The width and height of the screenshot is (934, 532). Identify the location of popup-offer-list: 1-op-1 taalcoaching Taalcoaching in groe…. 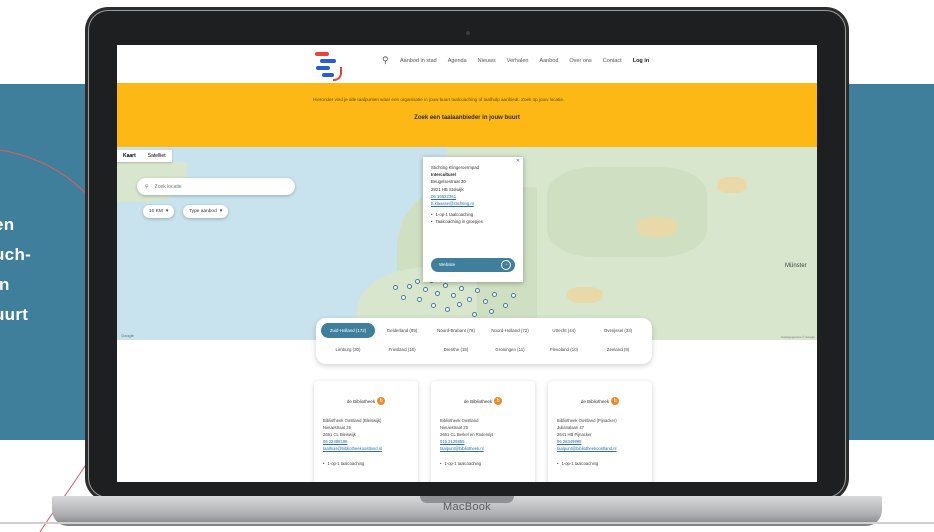
(473, 218).